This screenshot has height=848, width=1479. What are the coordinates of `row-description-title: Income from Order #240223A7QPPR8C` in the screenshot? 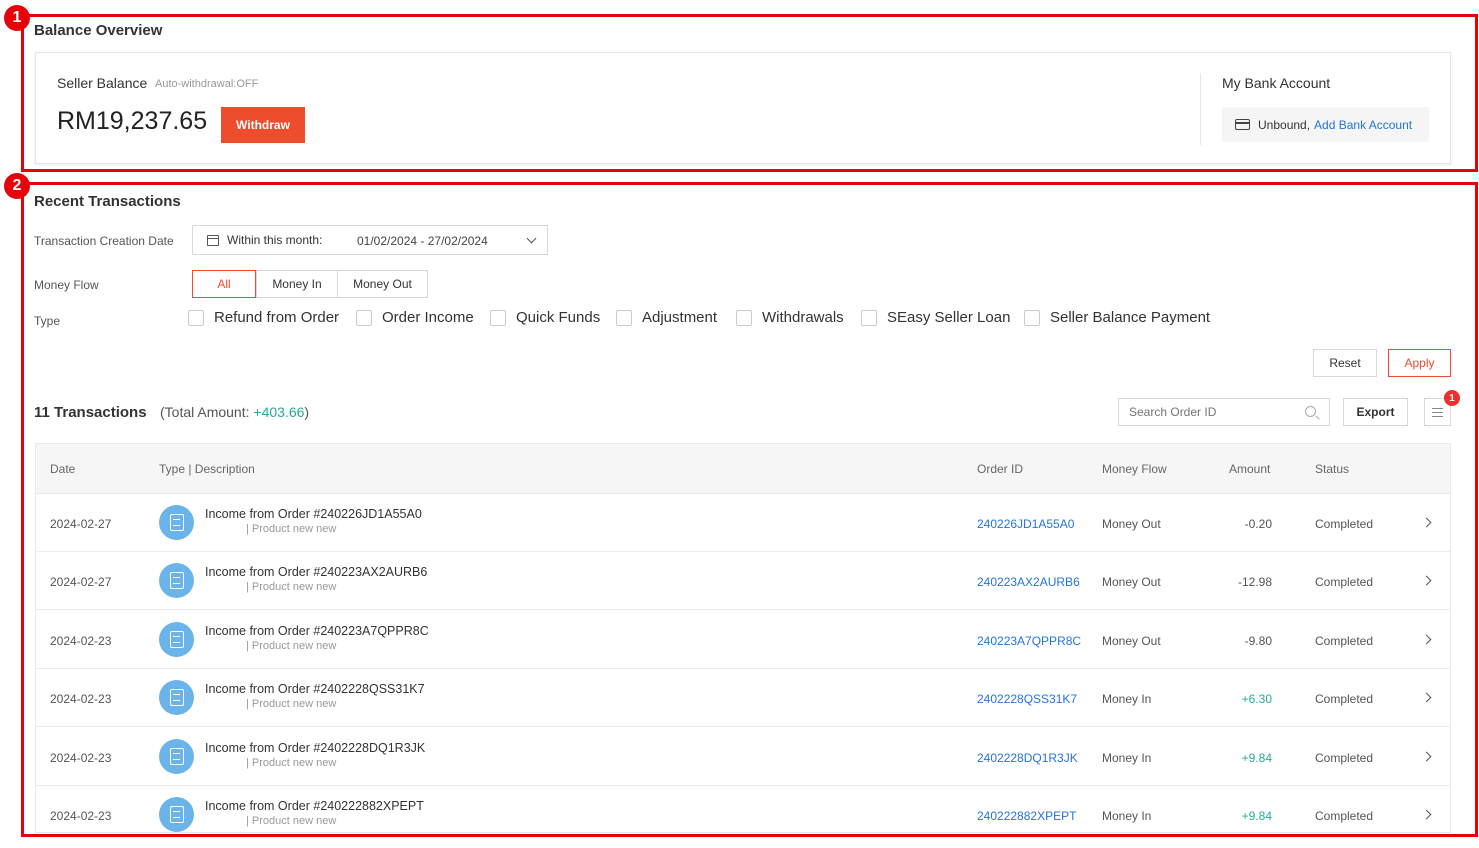 It's located at (317, 630).